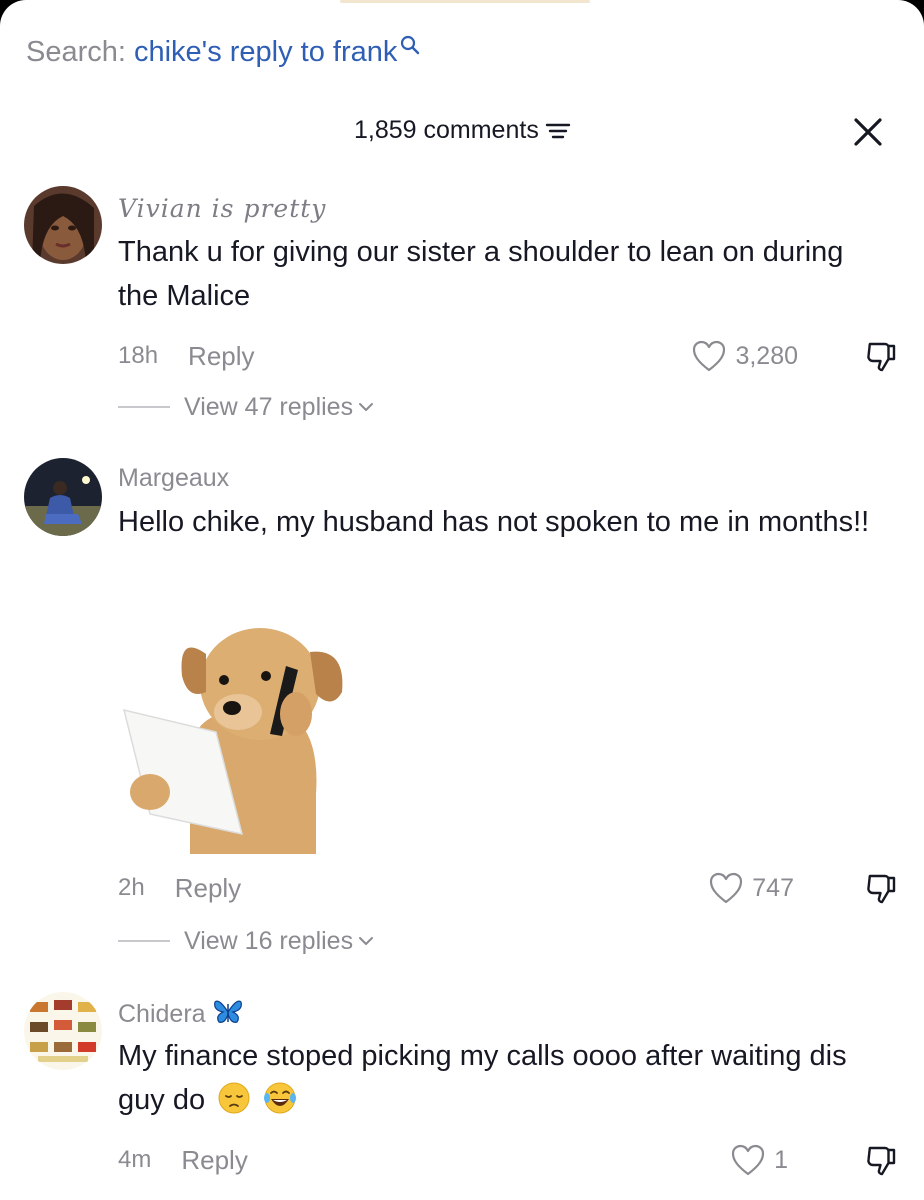 This screenshot has height=1200, width=924. Describe the element at coordinates (280, 1098) in the screenshot. I see `tears-of-joy-emoji` at that location.